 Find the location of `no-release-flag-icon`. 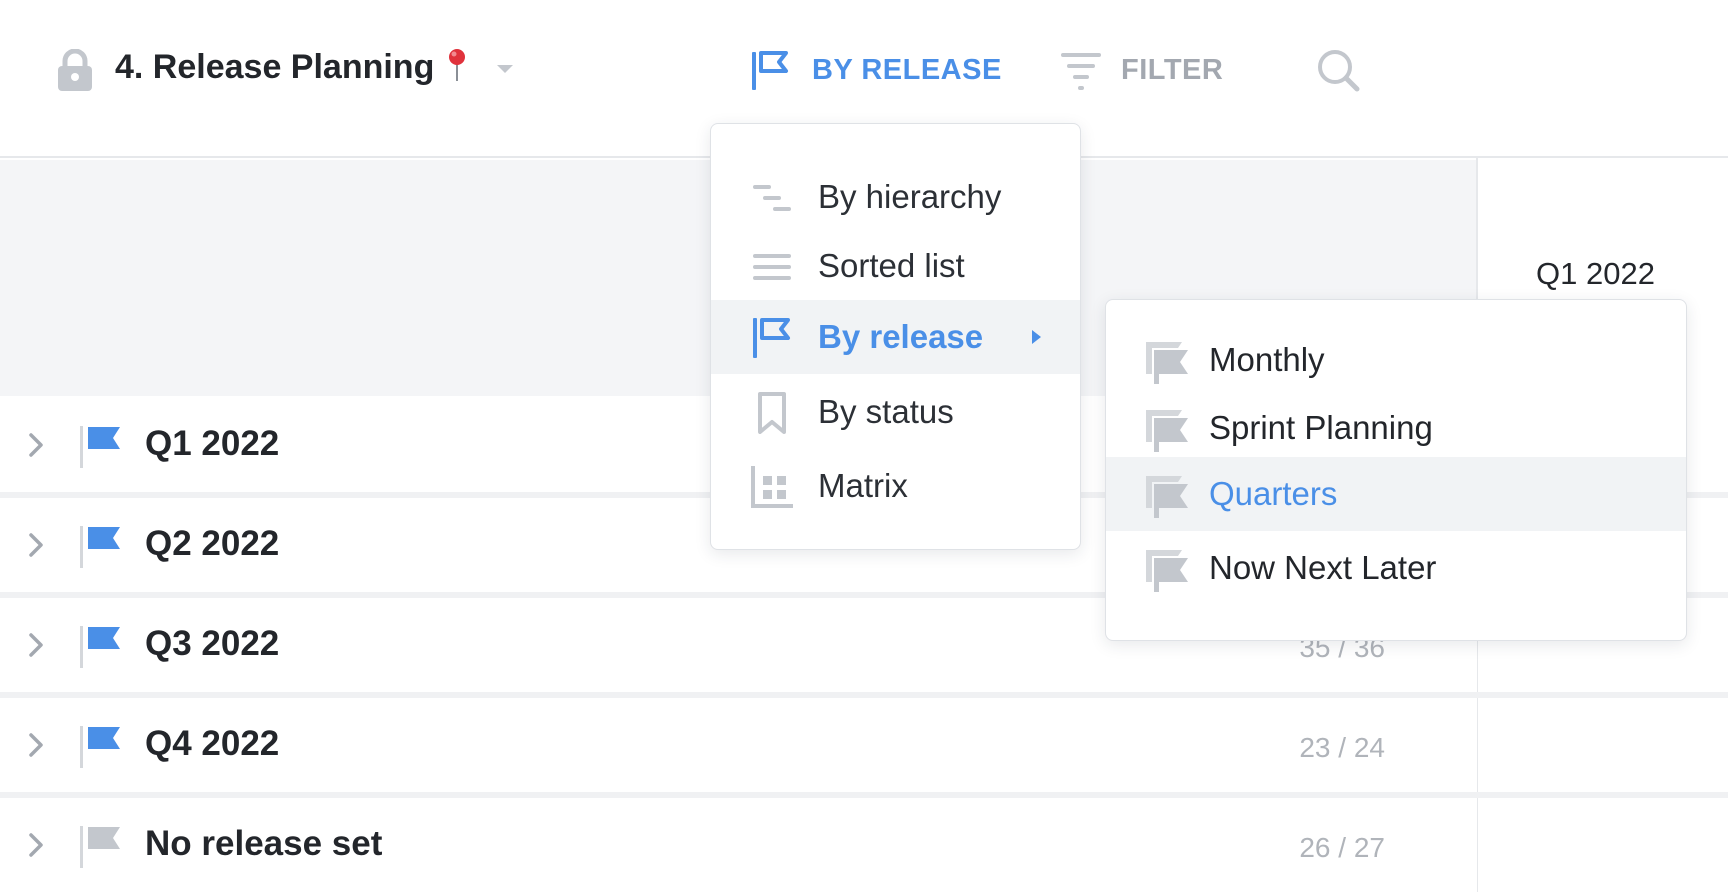

no-release-flag-icon is located at coordinates (100, 847).